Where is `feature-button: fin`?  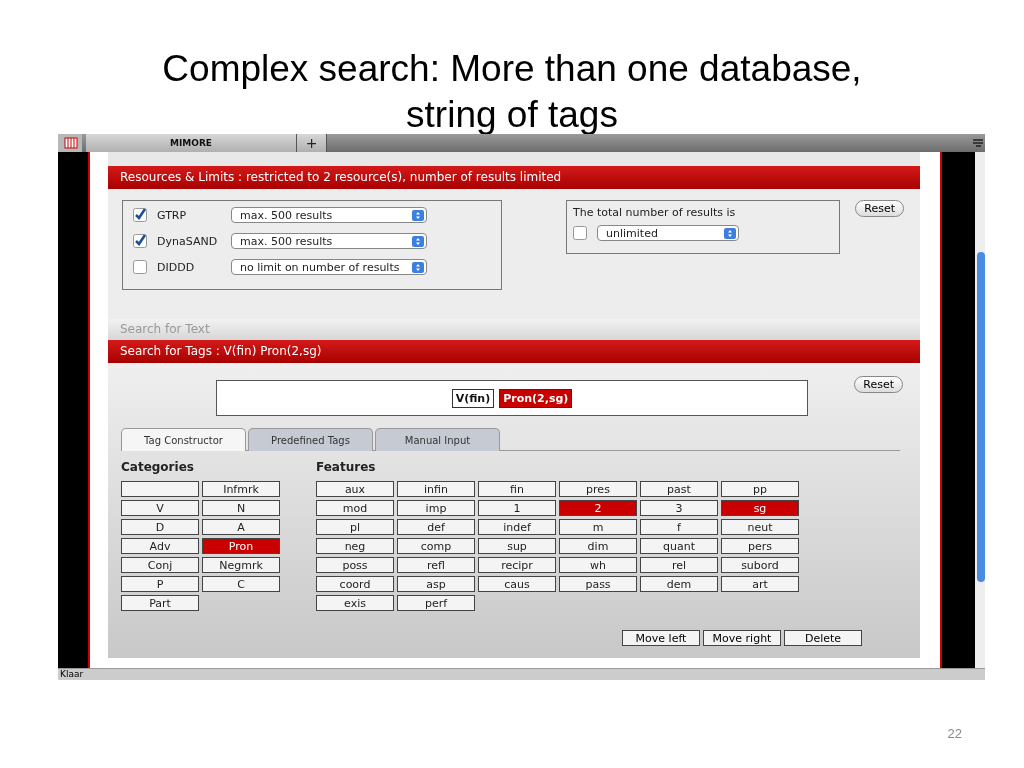 feature-button: fin is located at coordinates (517, 489).